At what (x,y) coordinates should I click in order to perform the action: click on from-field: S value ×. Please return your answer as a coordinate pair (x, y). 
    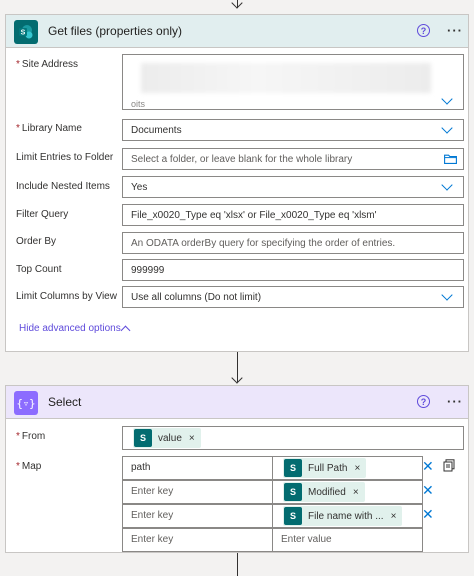
    Looking at the image, I should click on (293, 438).